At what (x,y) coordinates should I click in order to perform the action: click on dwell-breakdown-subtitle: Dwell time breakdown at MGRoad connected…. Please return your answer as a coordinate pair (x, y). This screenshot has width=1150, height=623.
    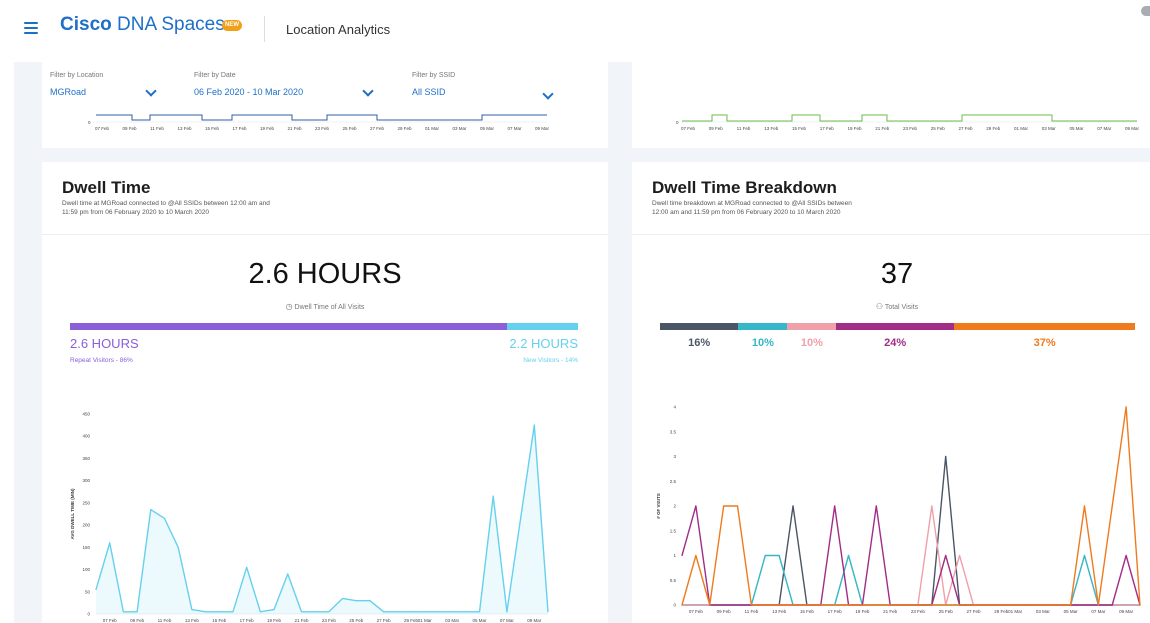
    Looking at the image, I should click on (752, 208).